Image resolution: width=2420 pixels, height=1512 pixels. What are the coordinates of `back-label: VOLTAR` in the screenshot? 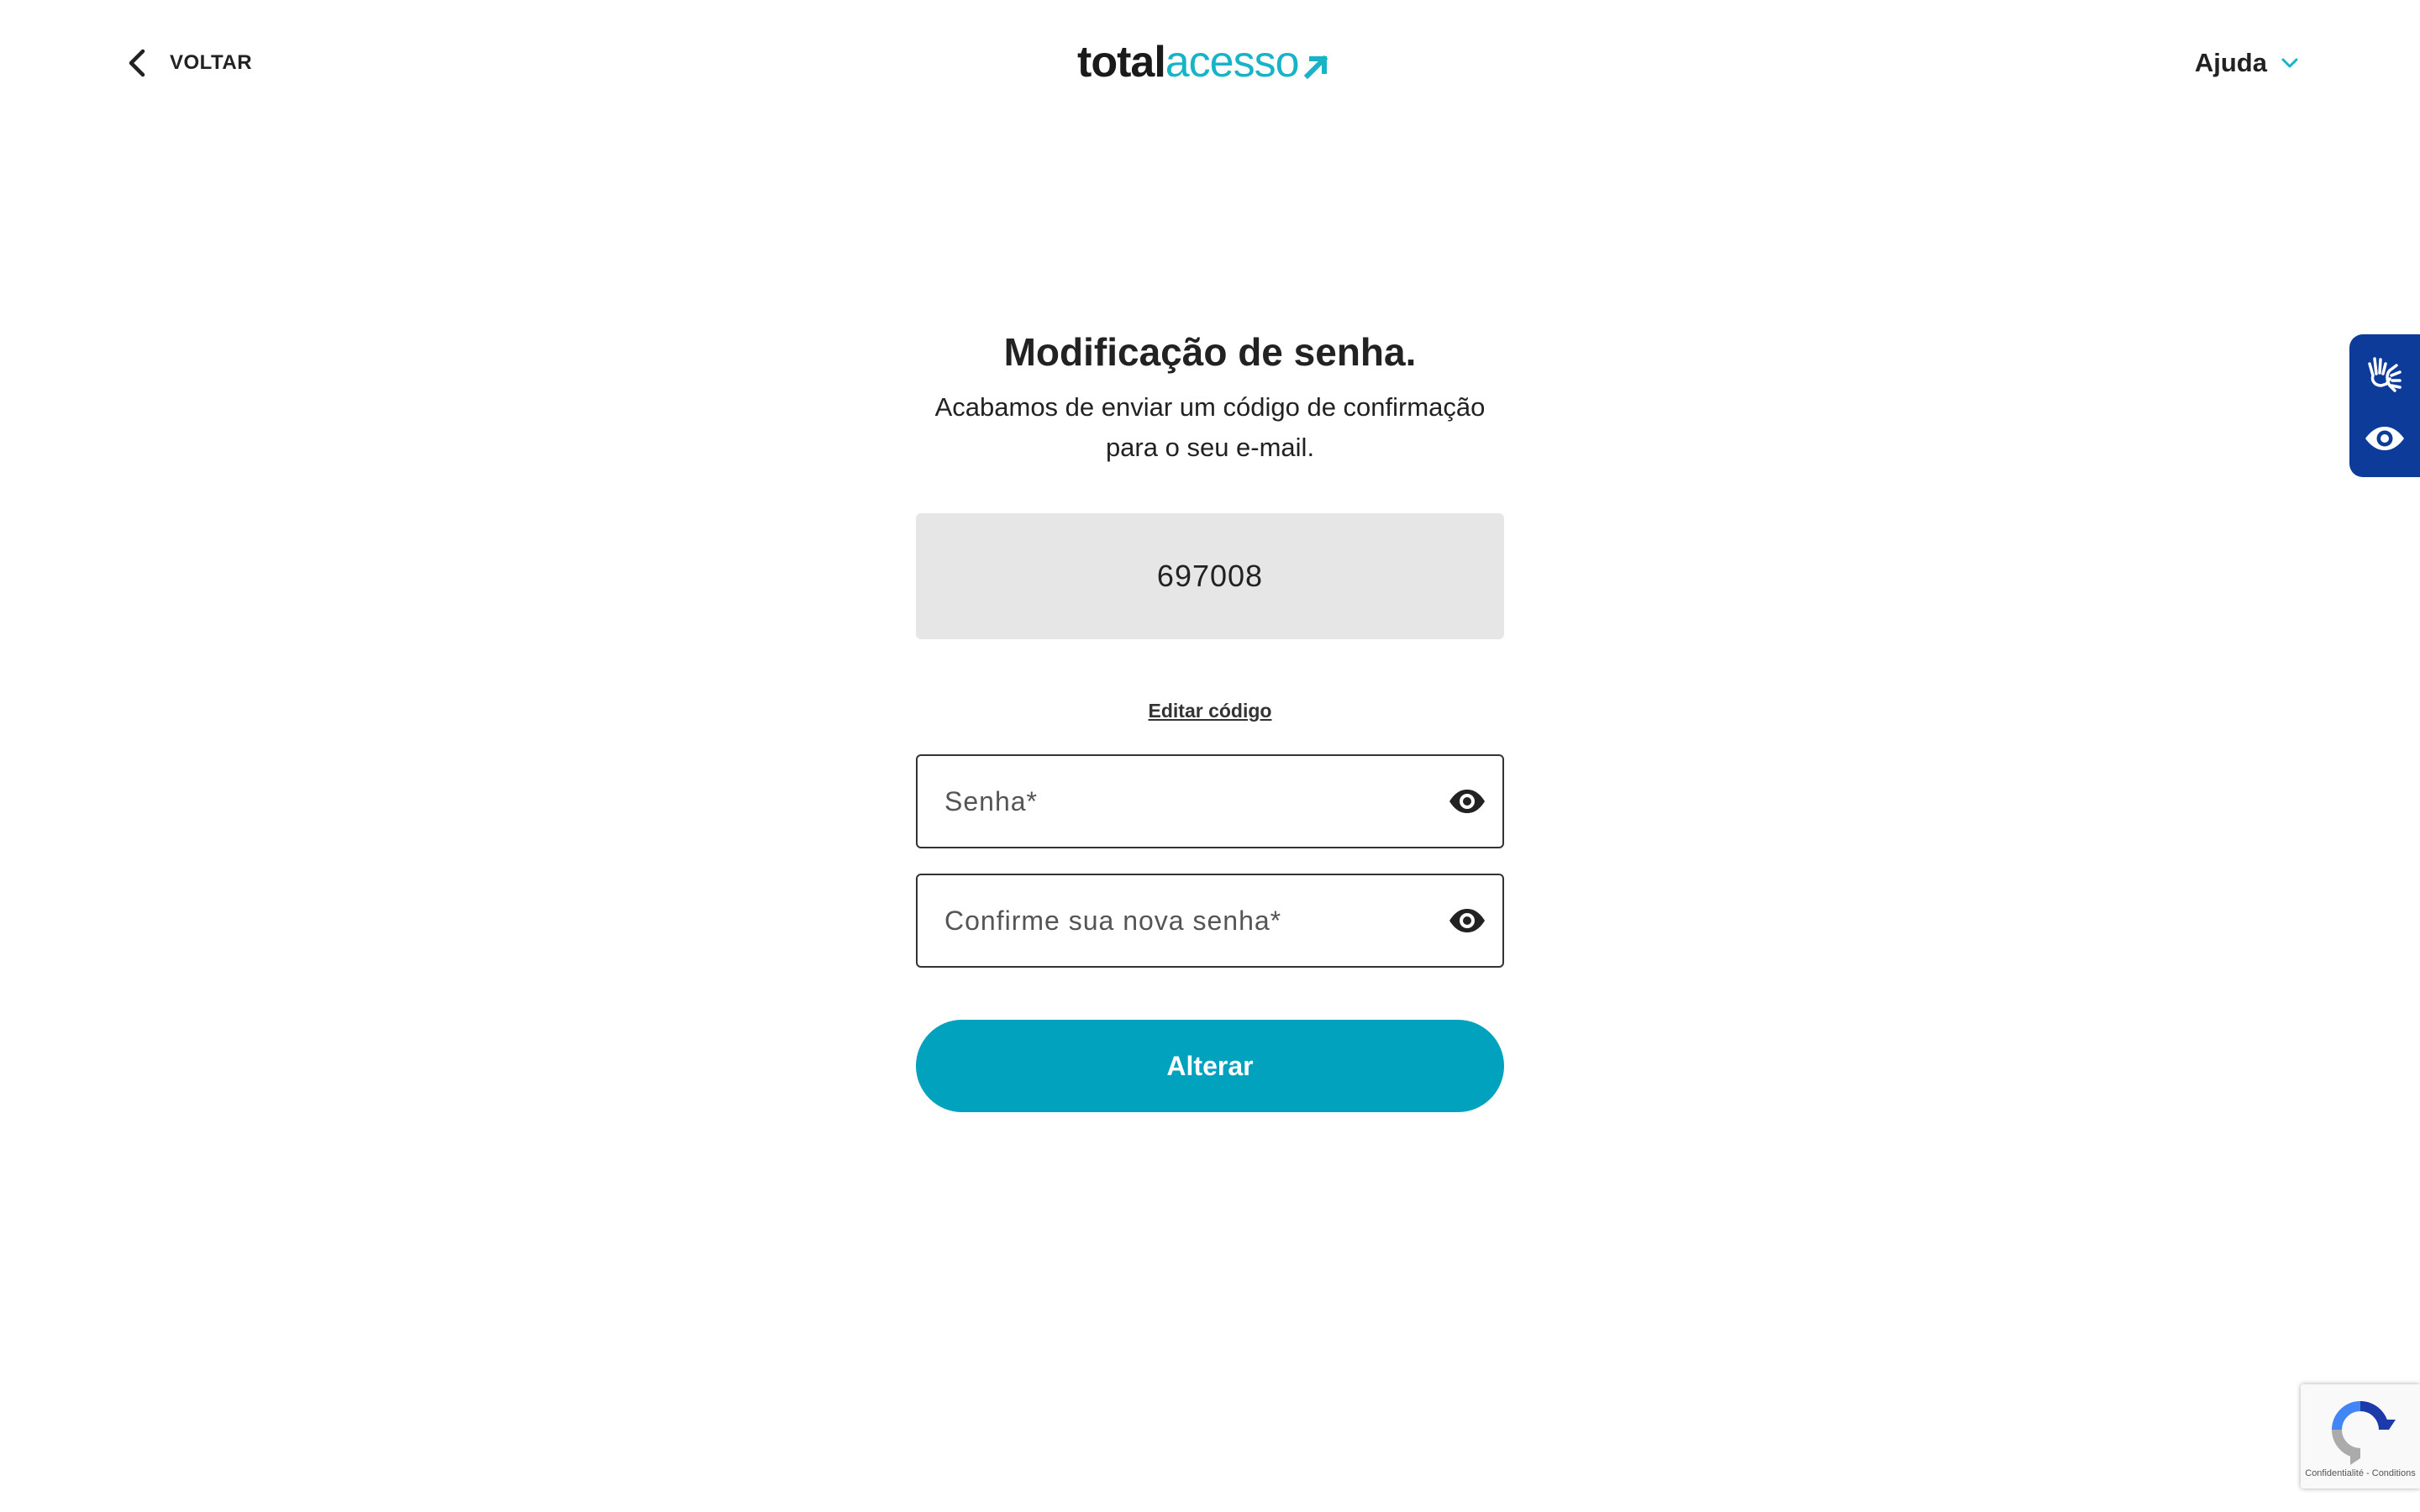 It's located at (211, 62).